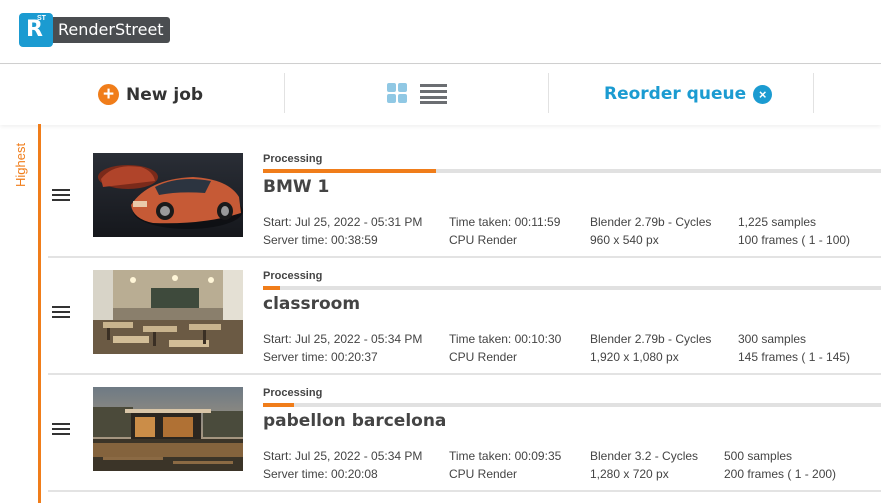  I want to click on job-frames: 200 frames ( 1 - 200), so click(780, 474).